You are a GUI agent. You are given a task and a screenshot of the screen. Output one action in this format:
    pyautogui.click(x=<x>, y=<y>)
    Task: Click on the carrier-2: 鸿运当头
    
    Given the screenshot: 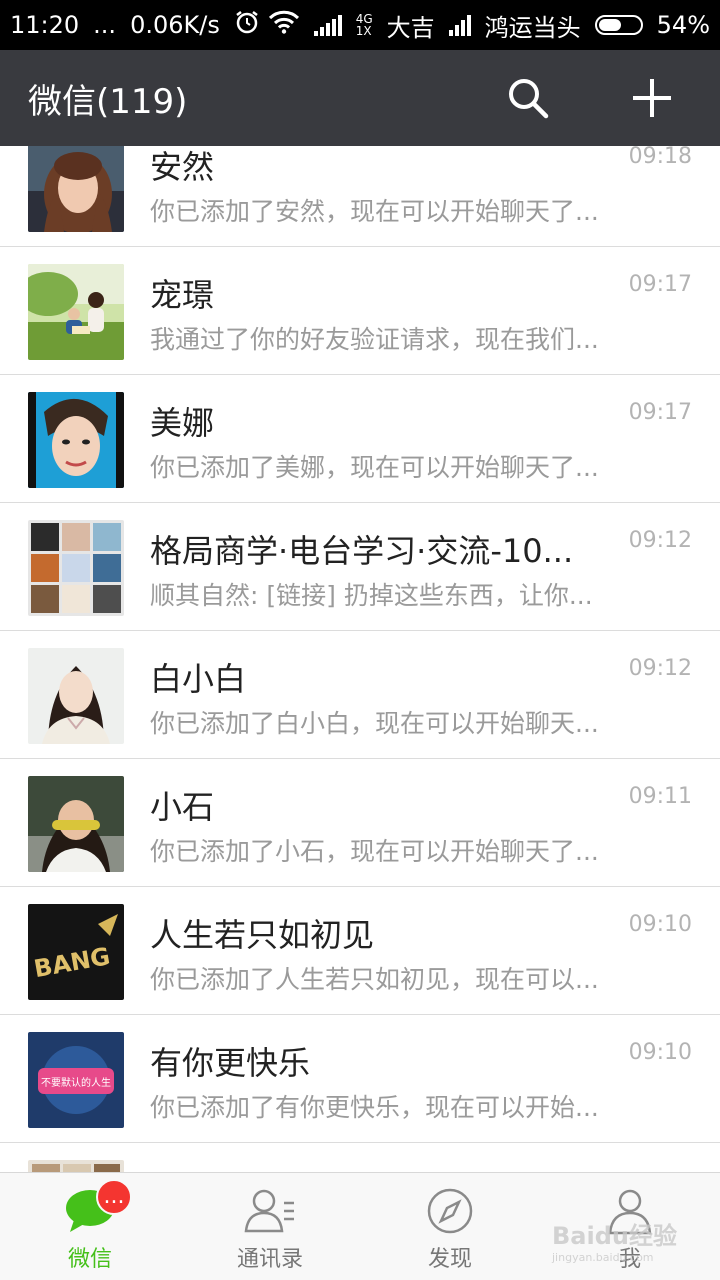 What is the action you would take?
    pyautogui.click(x=532, y=27)
    